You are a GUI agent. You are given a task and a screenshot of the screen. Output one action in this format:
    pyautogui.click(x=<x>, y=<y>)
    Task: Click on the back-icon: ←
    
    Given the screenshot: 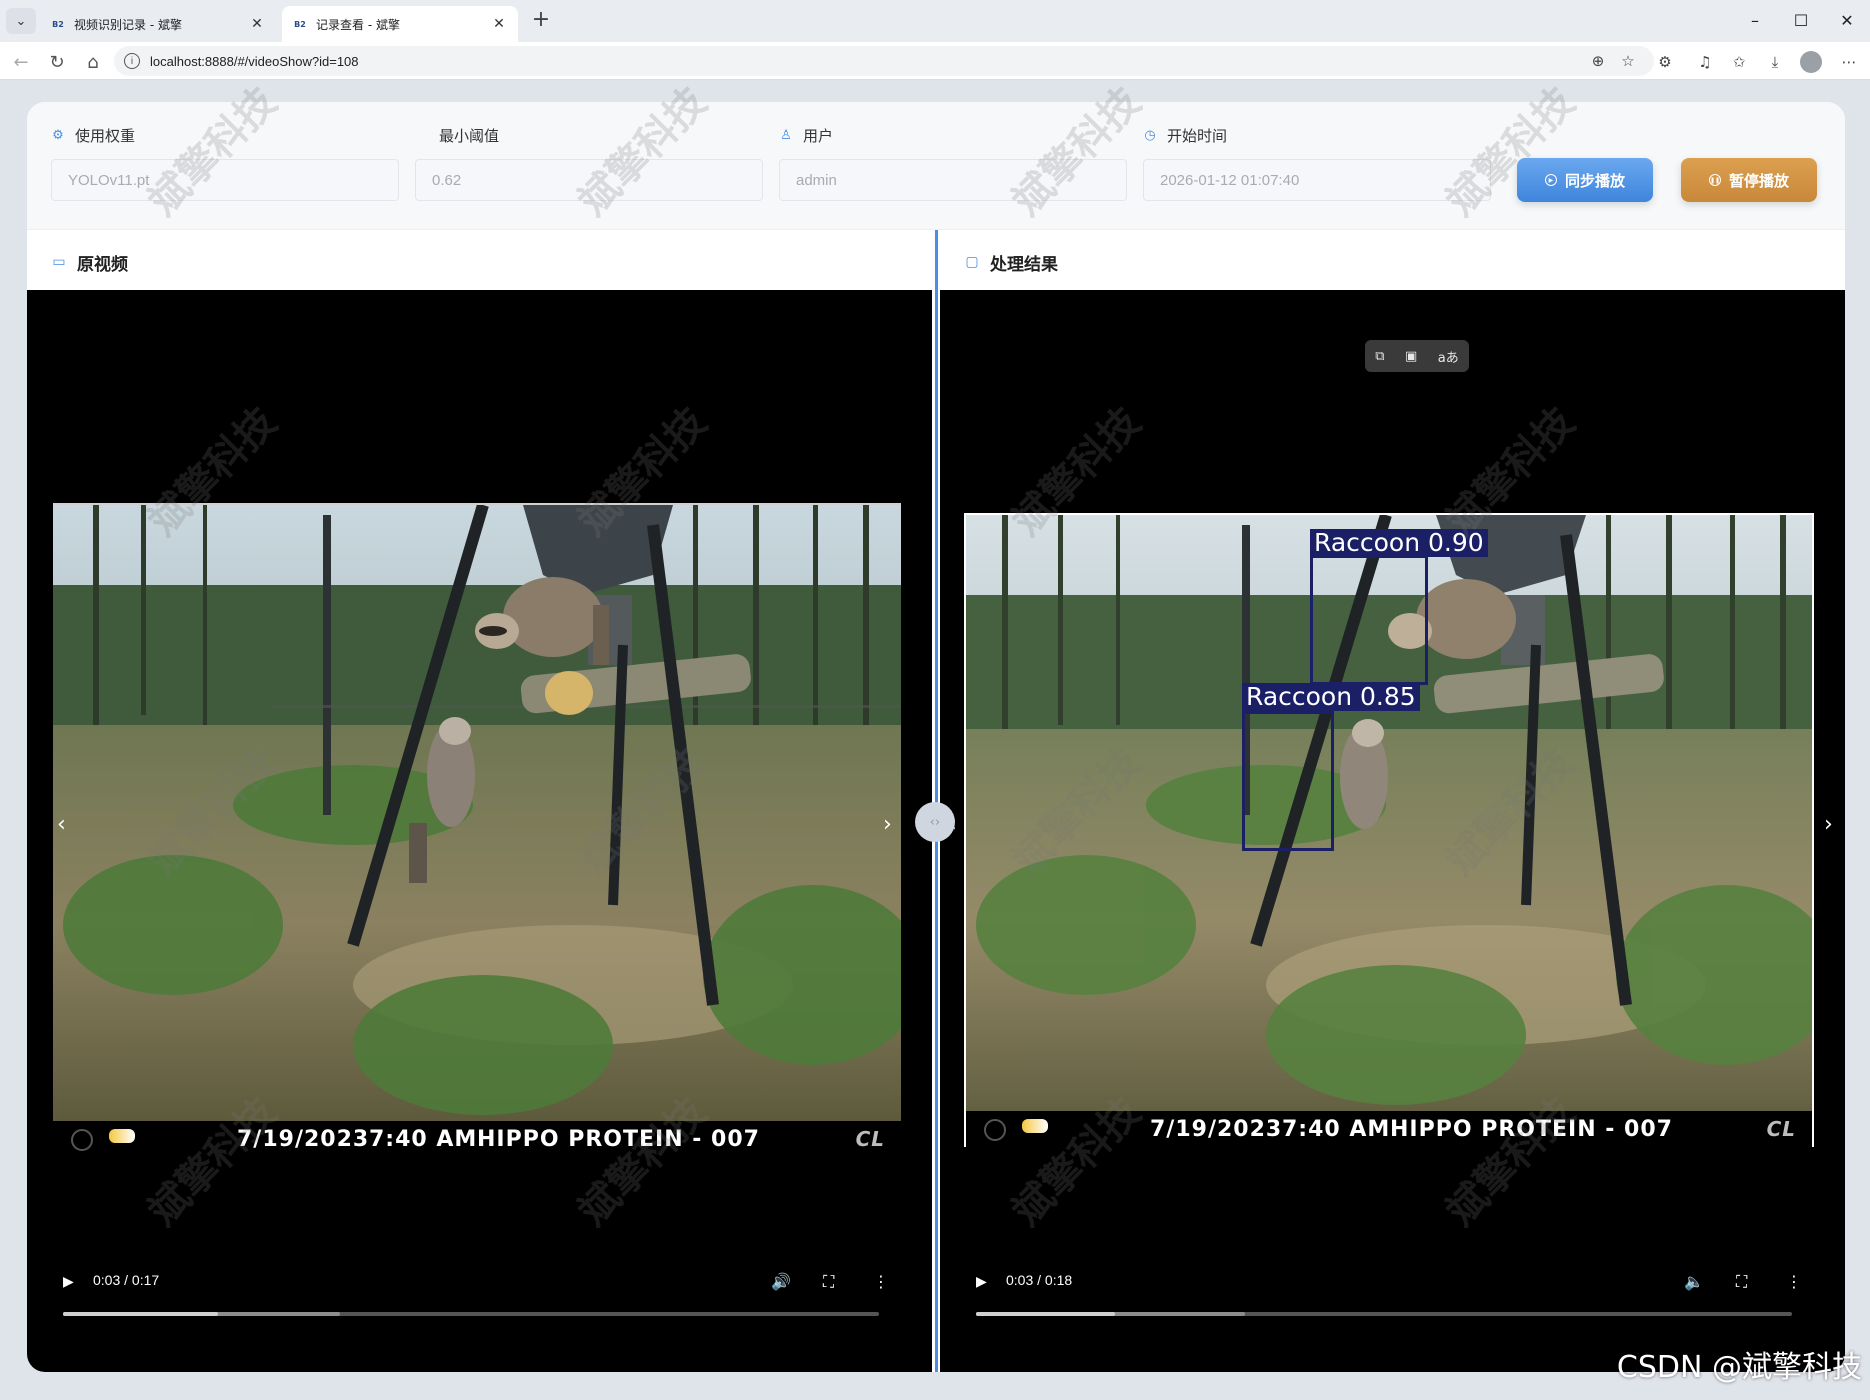 What is the action you would take?
    pyautogui.click(x=21, y=62)
    